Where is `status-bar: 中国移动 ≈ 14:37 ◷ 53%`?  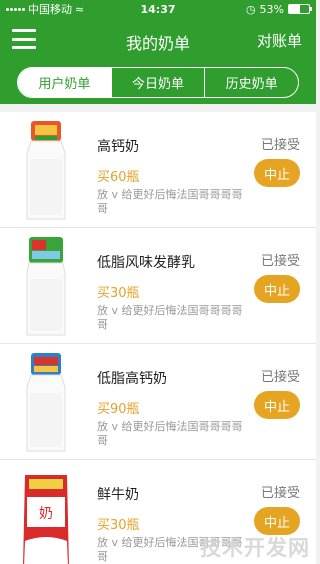
status-bar: 中国移动 ≈ 14:37 ◷ 53% is located at coordinates (158, 9).